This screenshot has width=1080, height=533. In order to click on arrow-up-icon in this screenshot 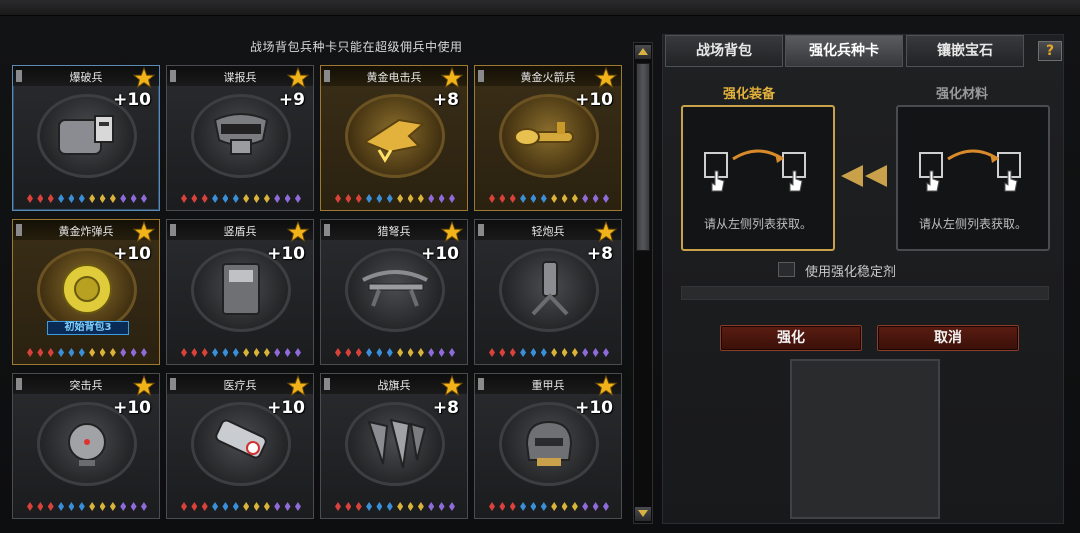, I will do `click(643, 51)`.